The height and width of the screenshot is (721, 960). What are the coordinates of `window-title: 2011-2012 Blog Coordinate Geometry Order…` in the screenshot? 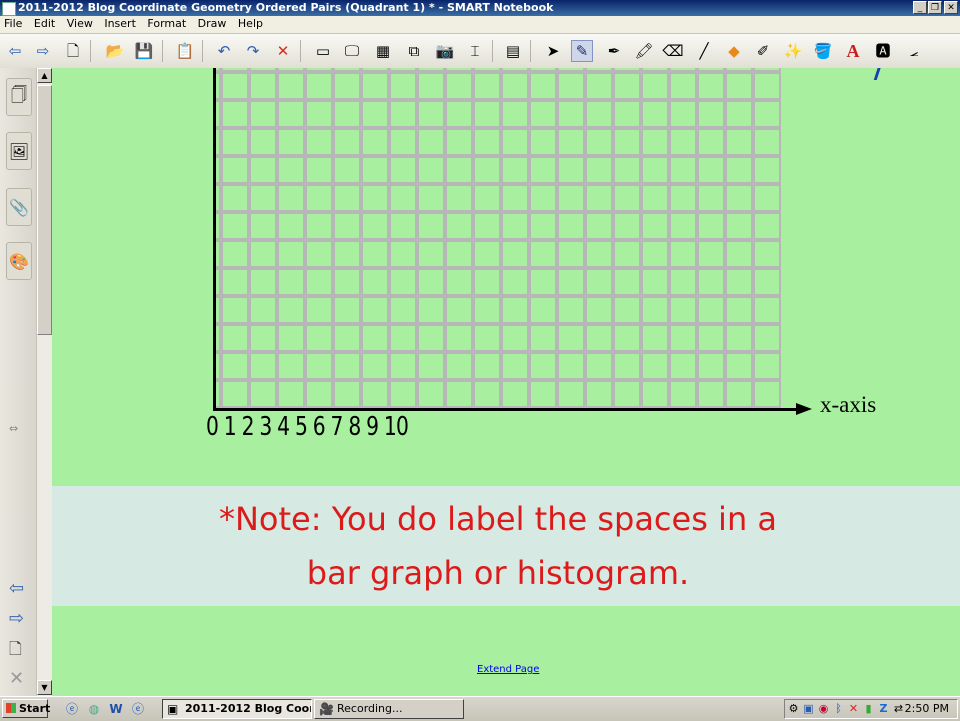 It's located at (286, 7).